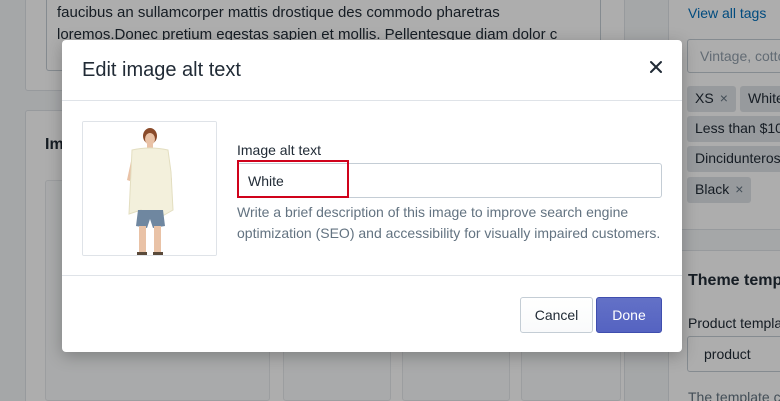  I want to click on modal-header: Edit image alt text, so click(372, 70).